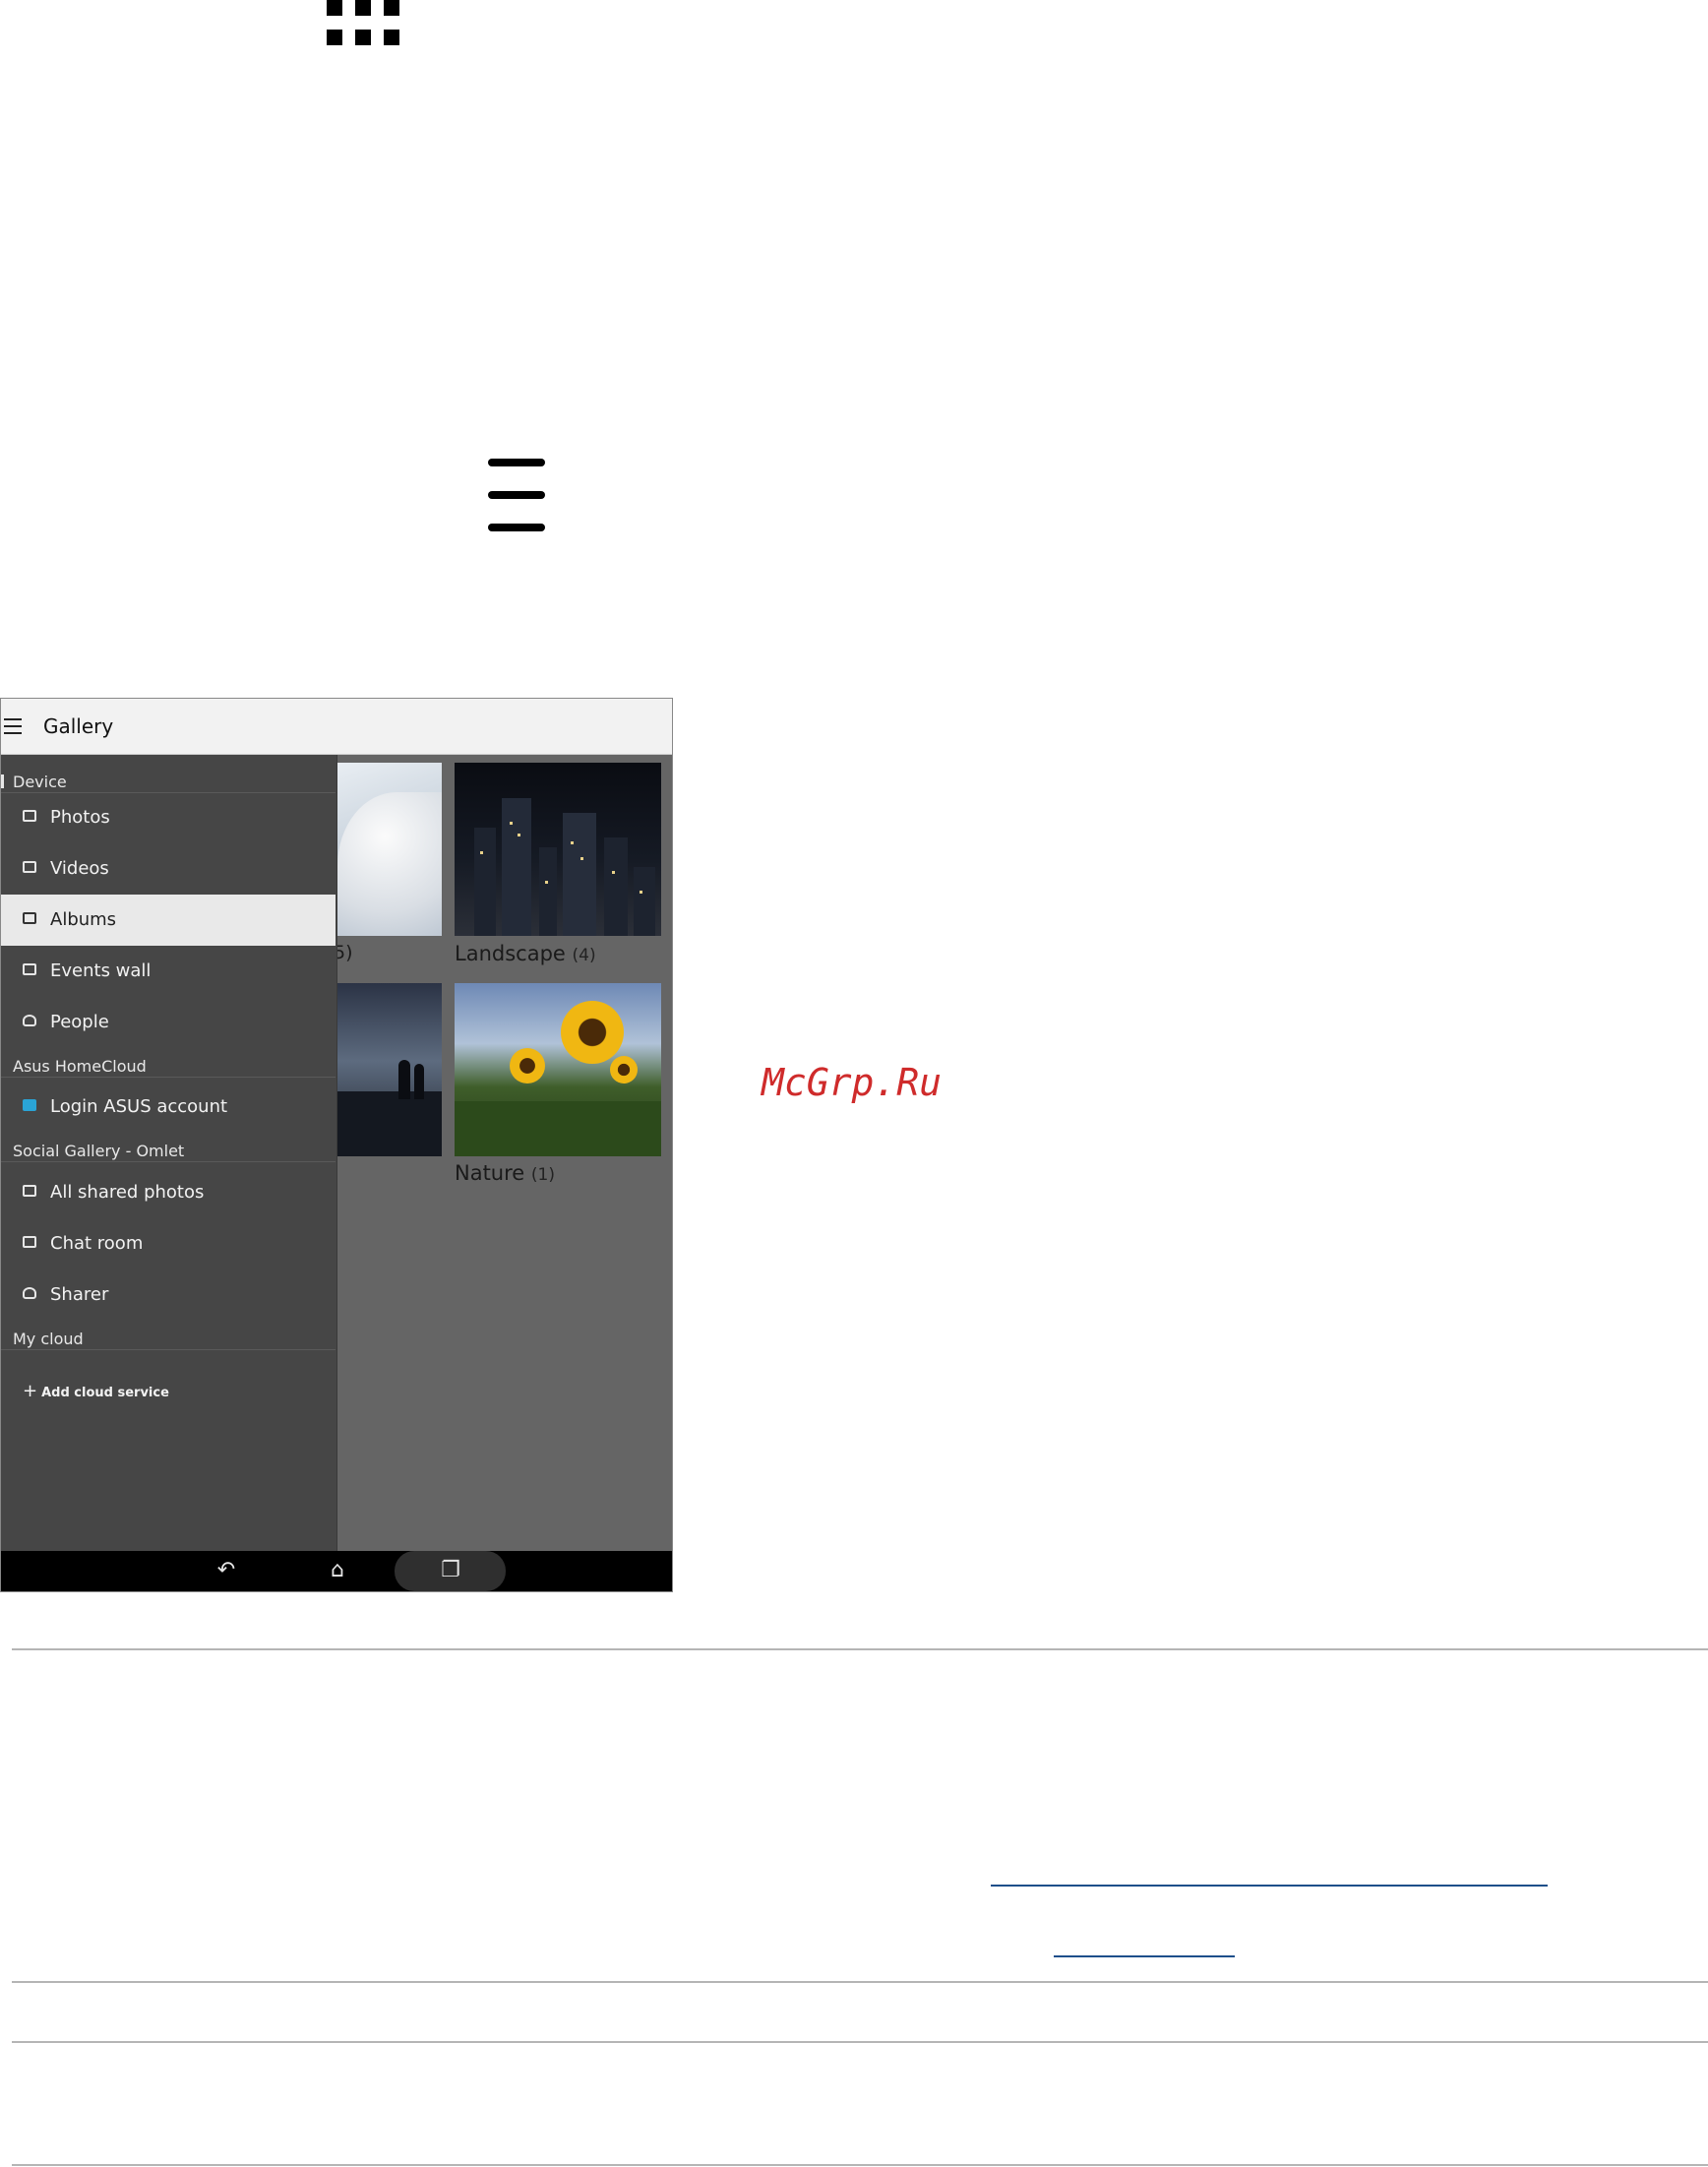  I want to click on drawer-item-photos: Photos, so click(168, 817).